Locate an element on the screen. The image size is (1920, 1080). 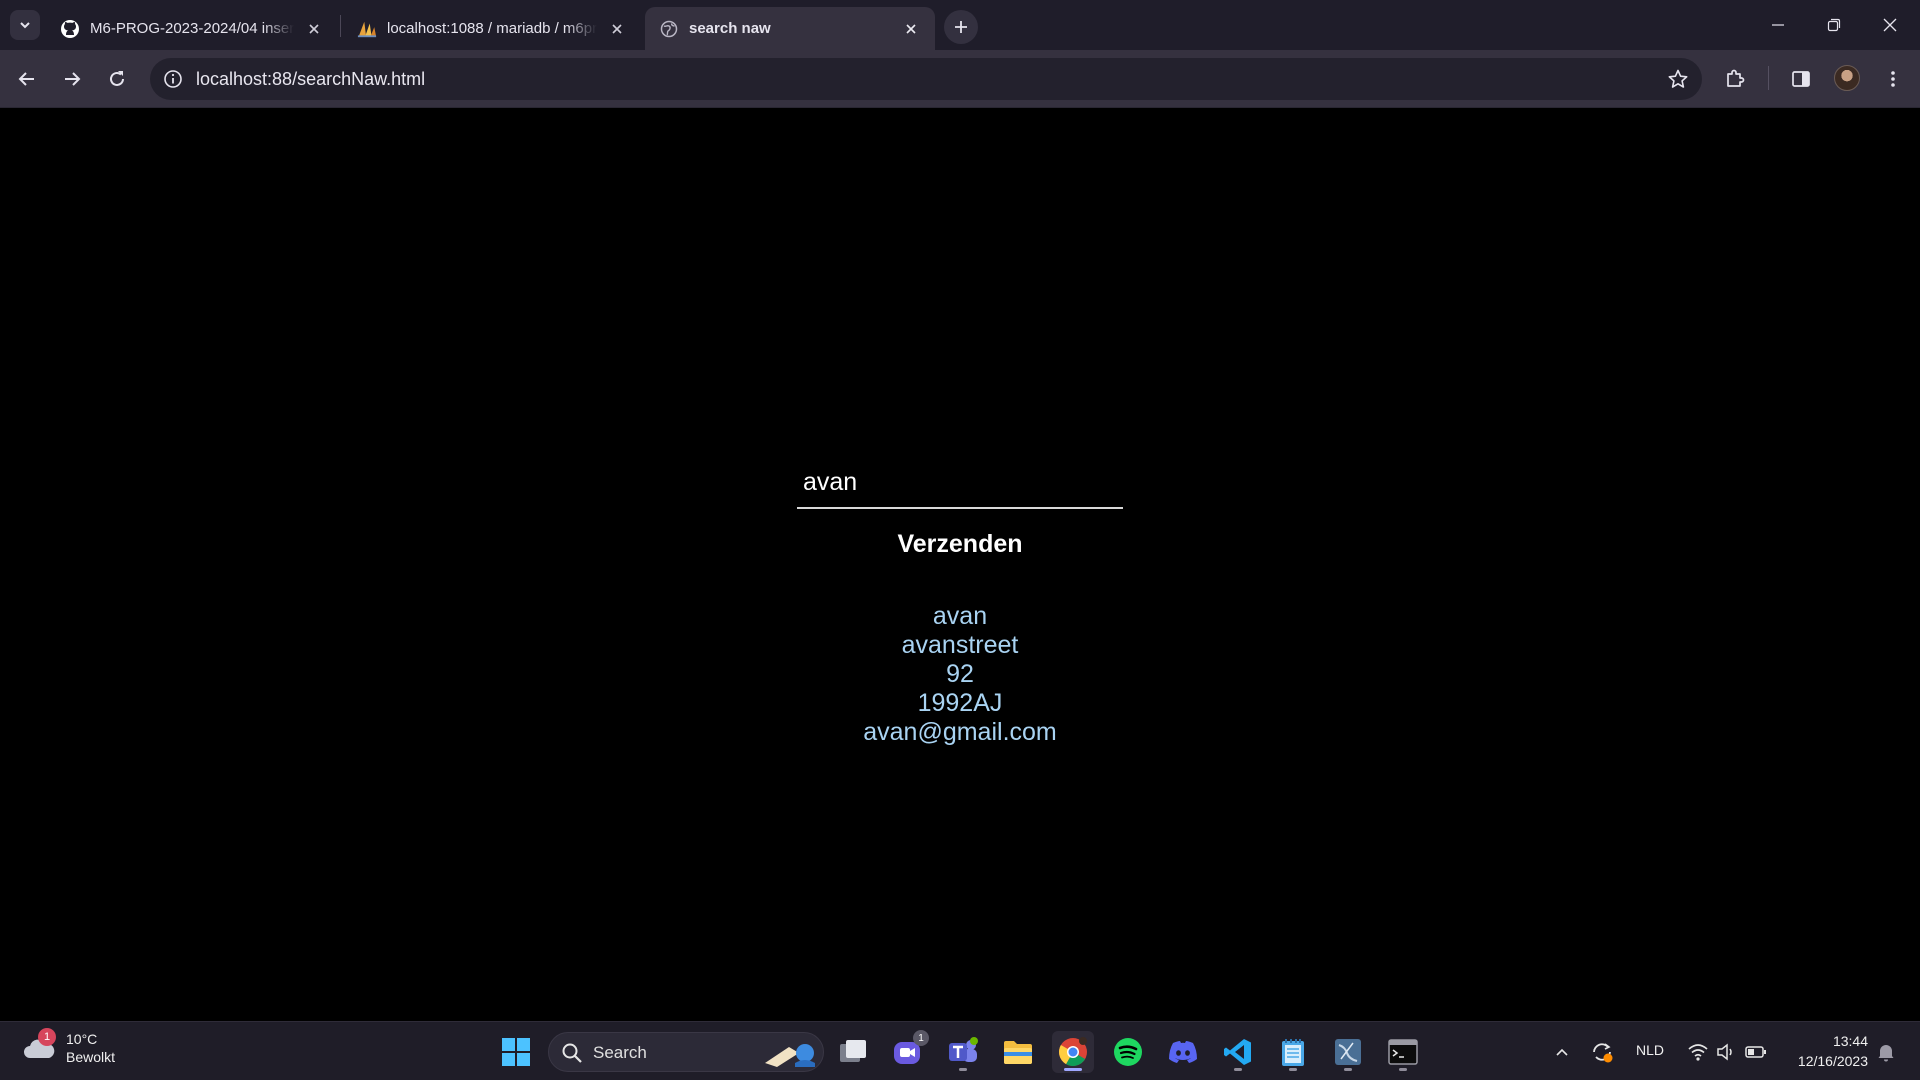
weather-widget: 1 10°C Bewolkt is located at coordinates (69, 1047).